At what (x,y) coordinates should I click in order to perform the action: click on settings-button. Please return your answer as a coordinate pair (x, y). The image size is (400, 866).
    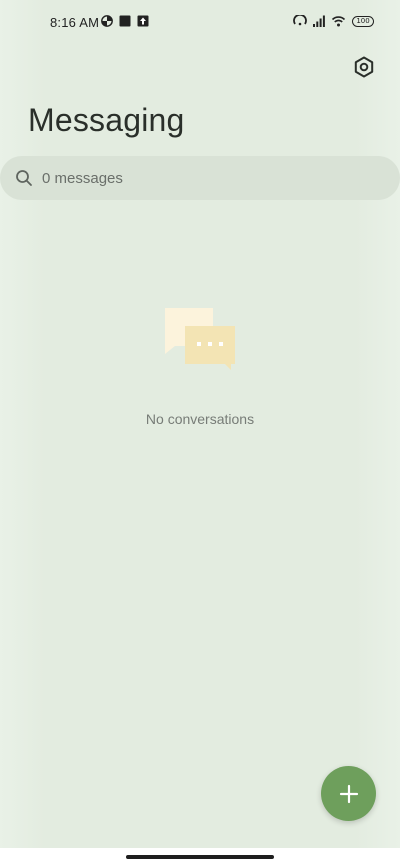
    Looking at the image, I should click on (364, 67).